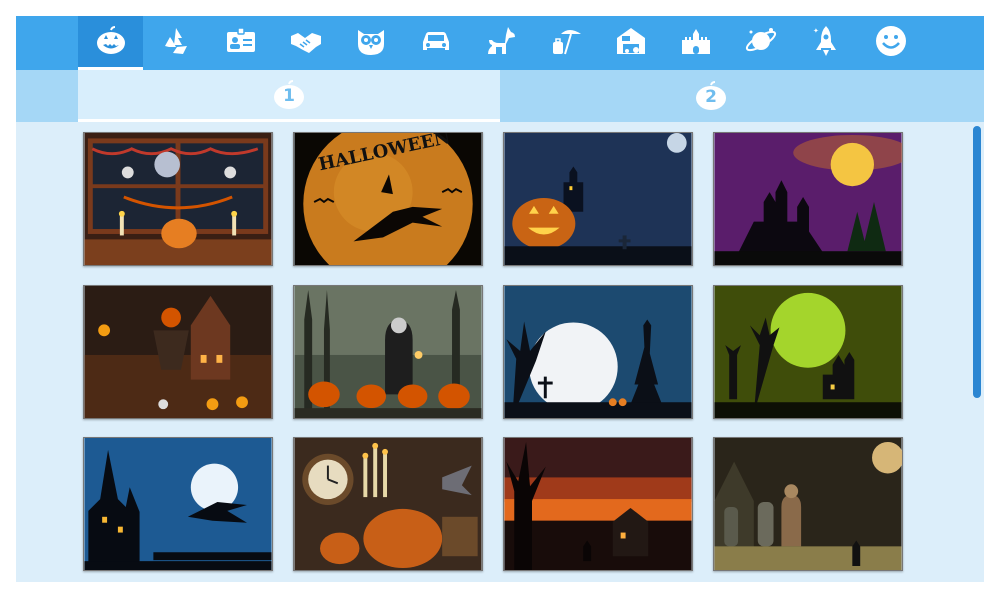 The height and width of the screenshot is (597, 1000). I want to click on beach-icon, so click(566, 43).